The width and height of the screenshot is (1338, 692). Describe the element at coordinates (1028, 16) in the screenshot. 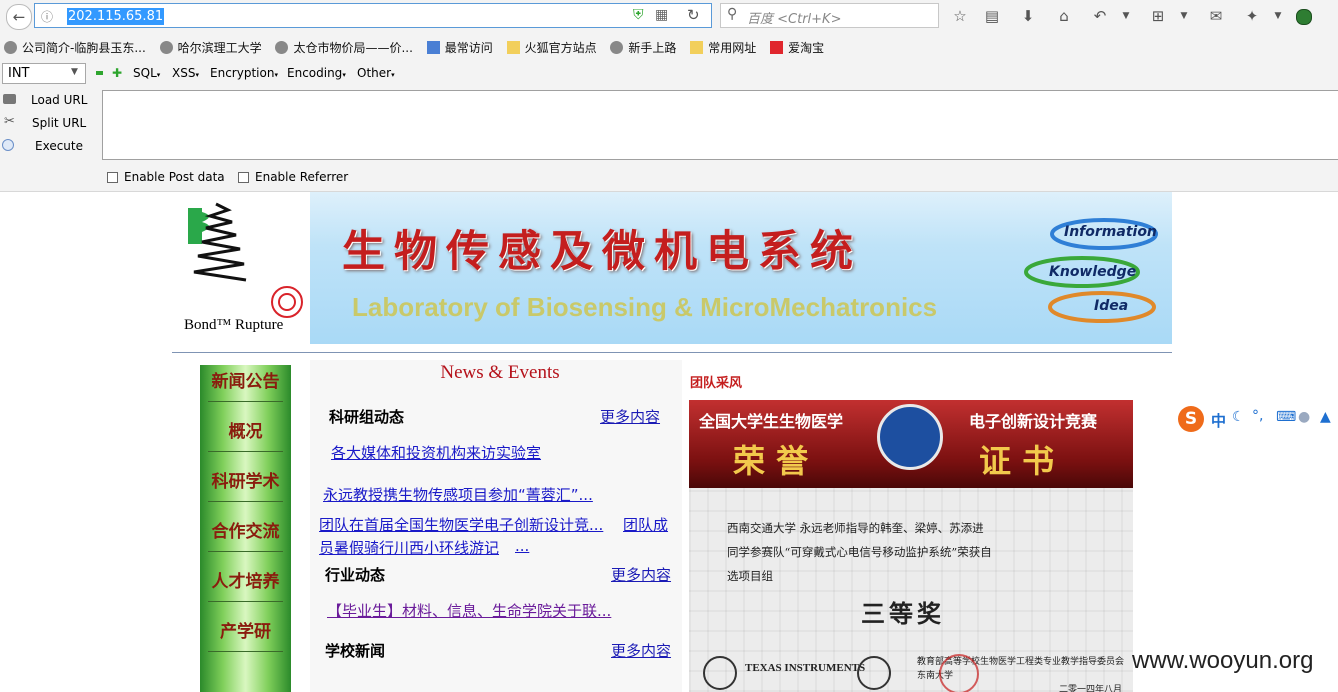

I see `download-icon: ⬇` at that location.